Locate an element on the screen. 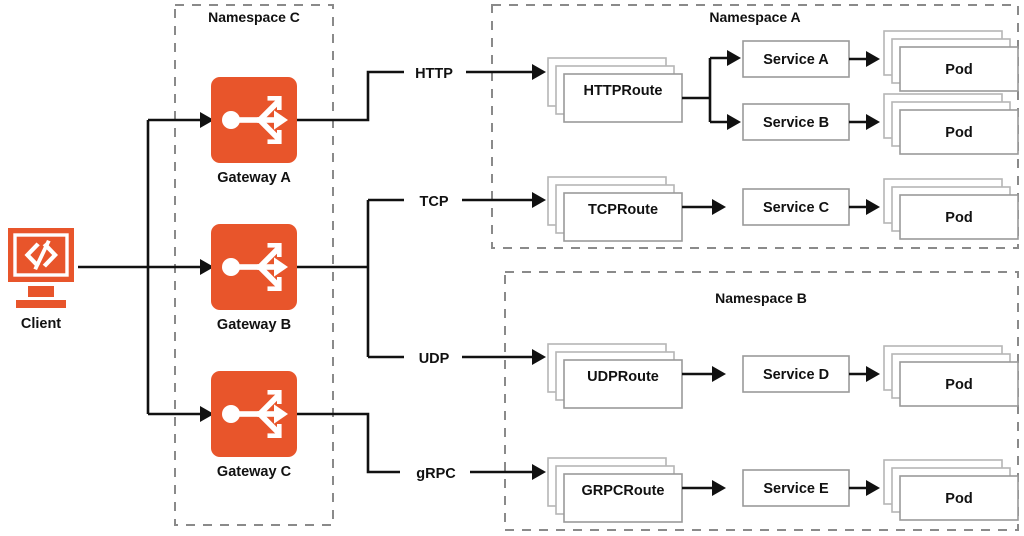 This screenshot has height=536, width=1024. gateway-b-to-protocols-connector is located at coordinates (350, 278).